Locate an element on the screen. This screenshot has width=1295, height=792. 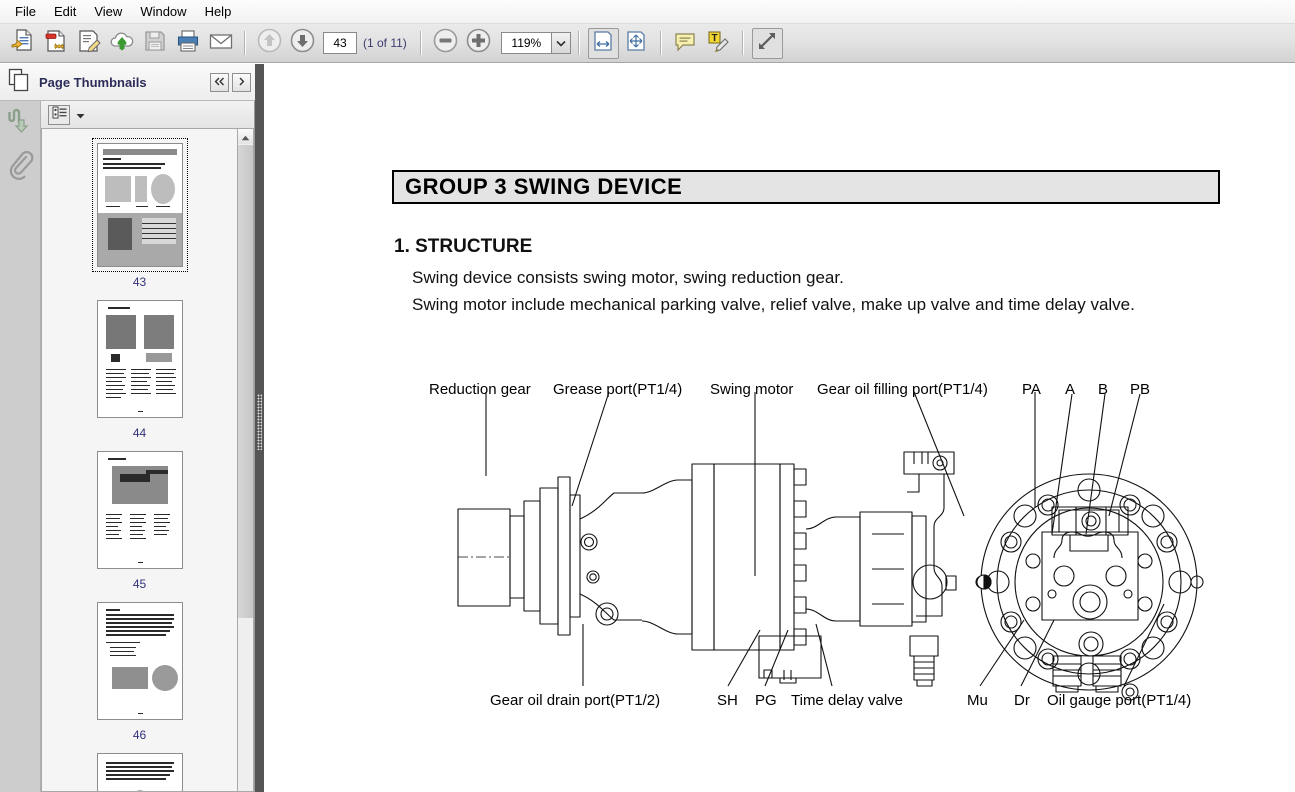
open-file-button is located at coordinates (22, 43).